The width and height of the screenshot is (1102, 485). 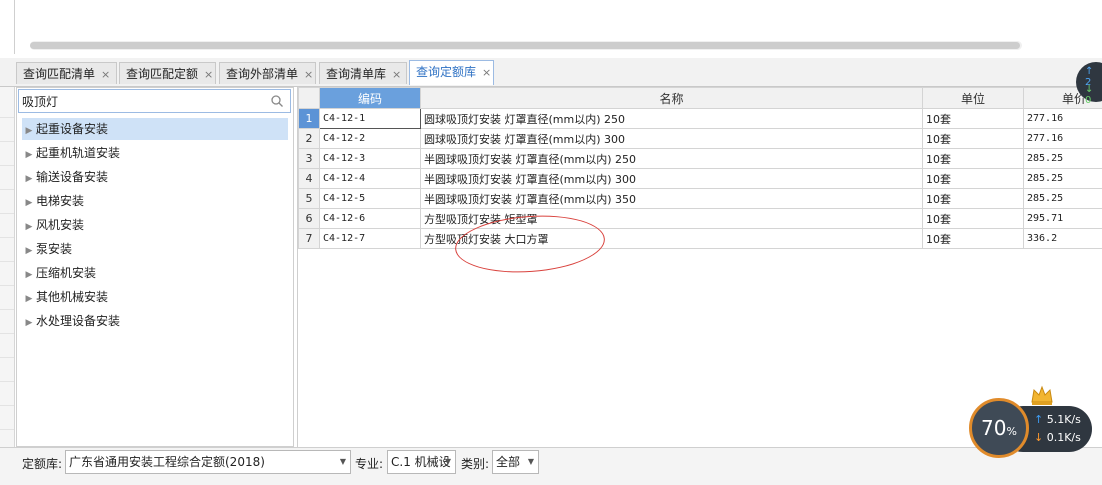 What do you see at coordinates (1064, 437) in the screenshot?
I see `download-speed-value: 0.1K/s` at bounding box center [1064, 437].